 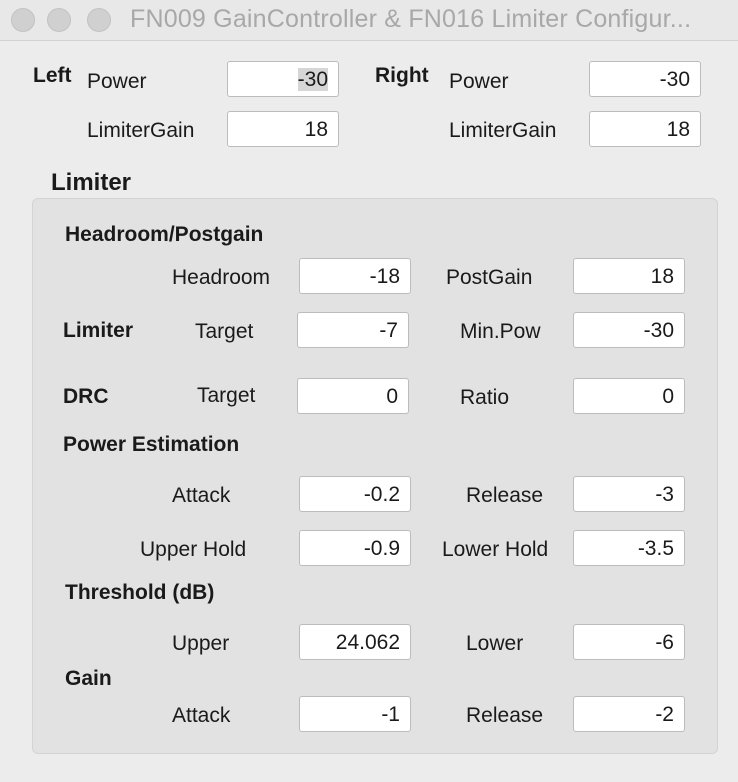 I want to click on left-power-label: Power, so click(x=117, y=81).